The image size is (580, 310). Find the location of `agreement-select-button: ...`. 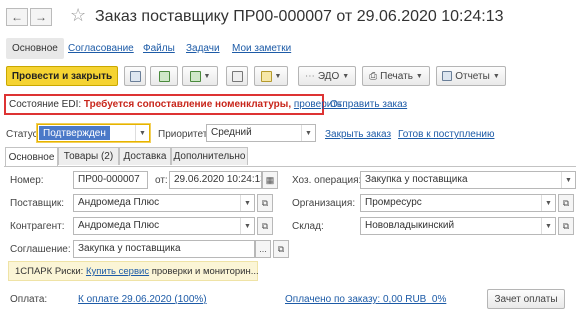

agreement-select-button: ... is located at coordinates (263, 249).